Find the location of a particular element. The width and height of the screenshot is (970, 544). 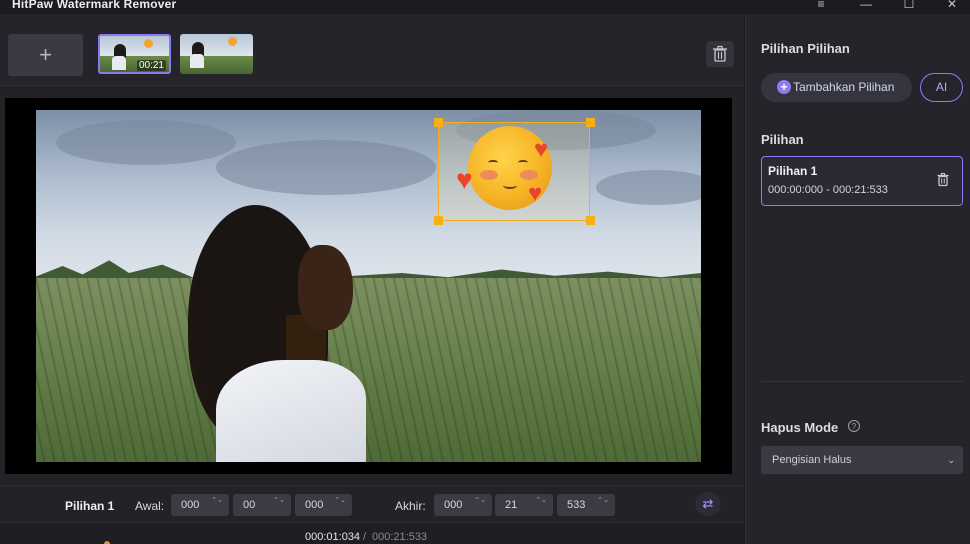

selection-label: Pilihan 1 is located at coordinates (90, 506).